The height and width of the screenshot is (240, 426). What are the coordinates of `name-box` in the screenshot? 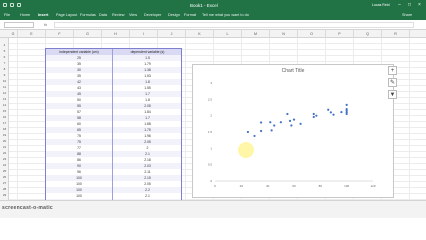 It's located at (19, 25).